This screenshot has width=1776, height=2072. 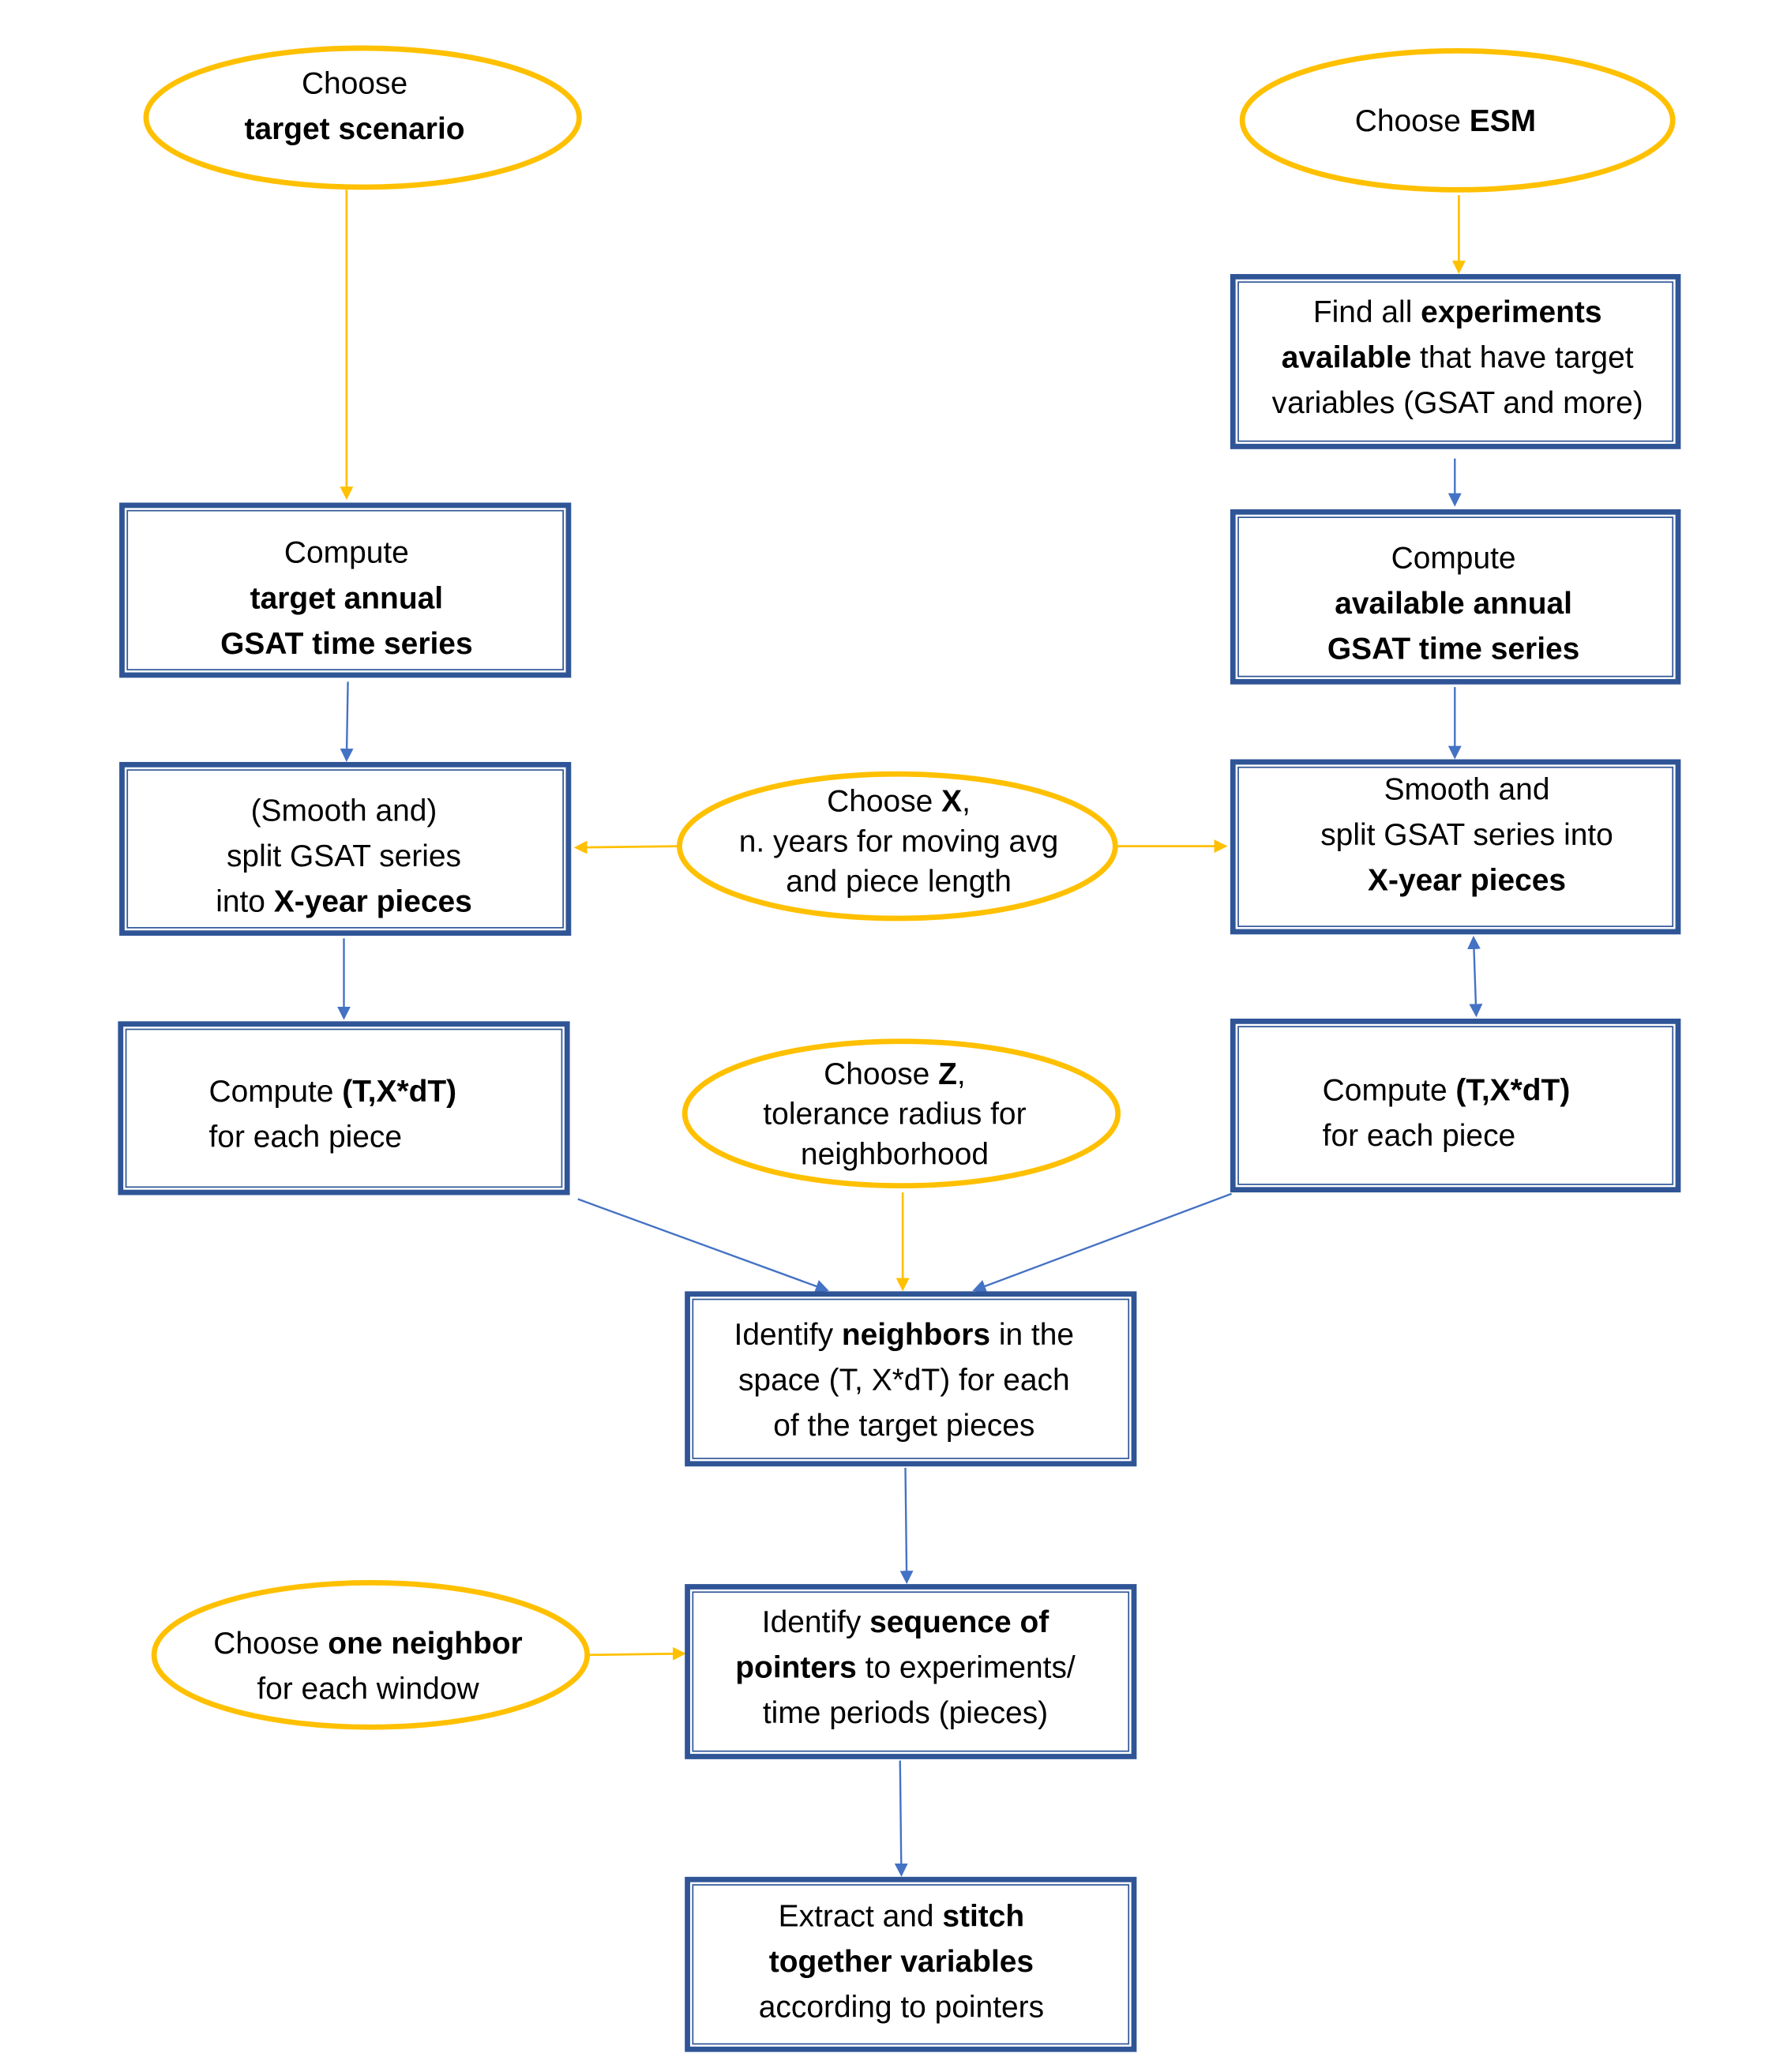 I want to click on label-run: split GSAT series into, so click(x=1466, y=835).